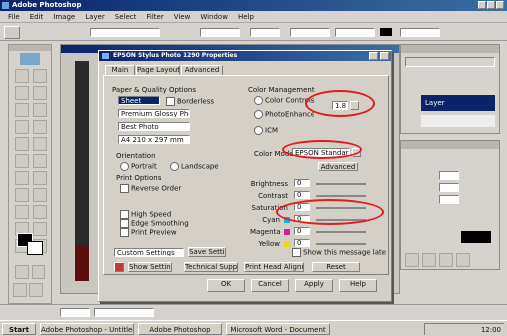  Describe the element at coordinates (12, 32) in the screenshot. I see `tool-preset-icon` at that location.